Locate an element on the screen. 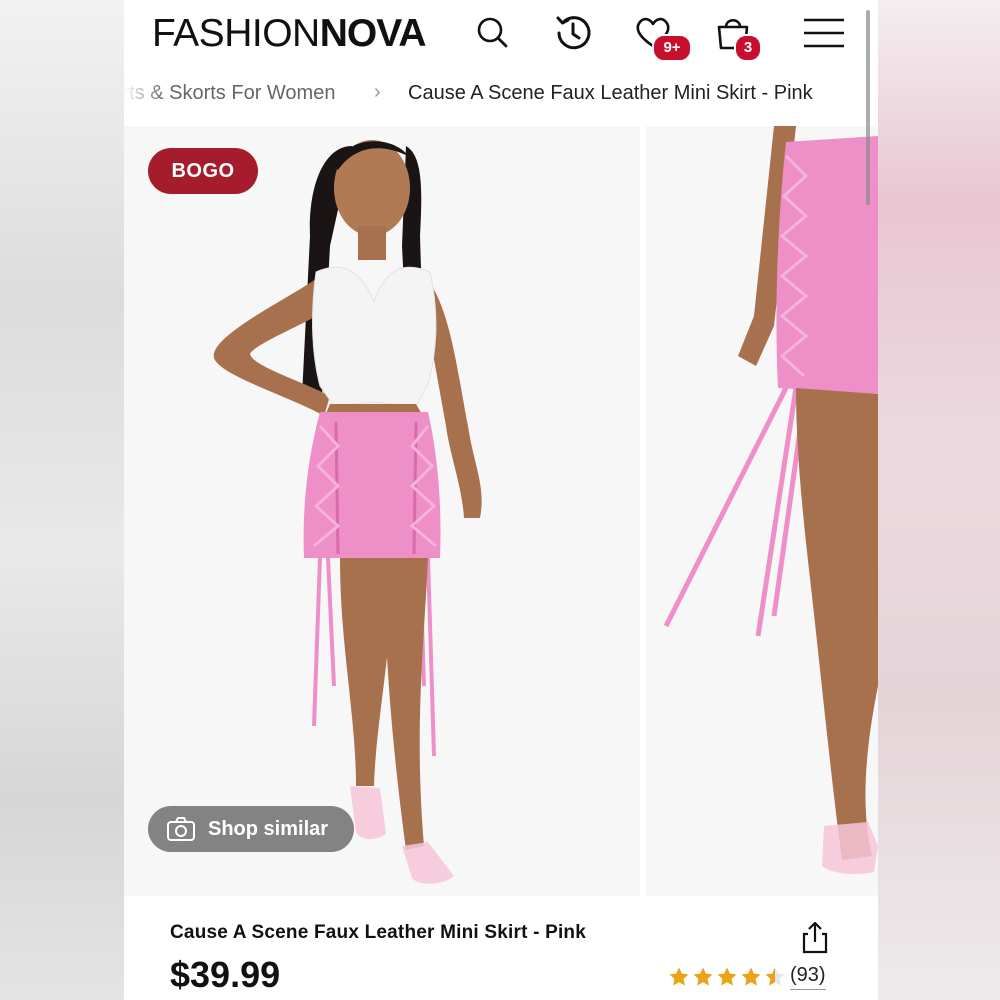 The width and height of the screenshot is (1000, 1000). cart-count-badge: 3 is located at coordinates (748, 48).